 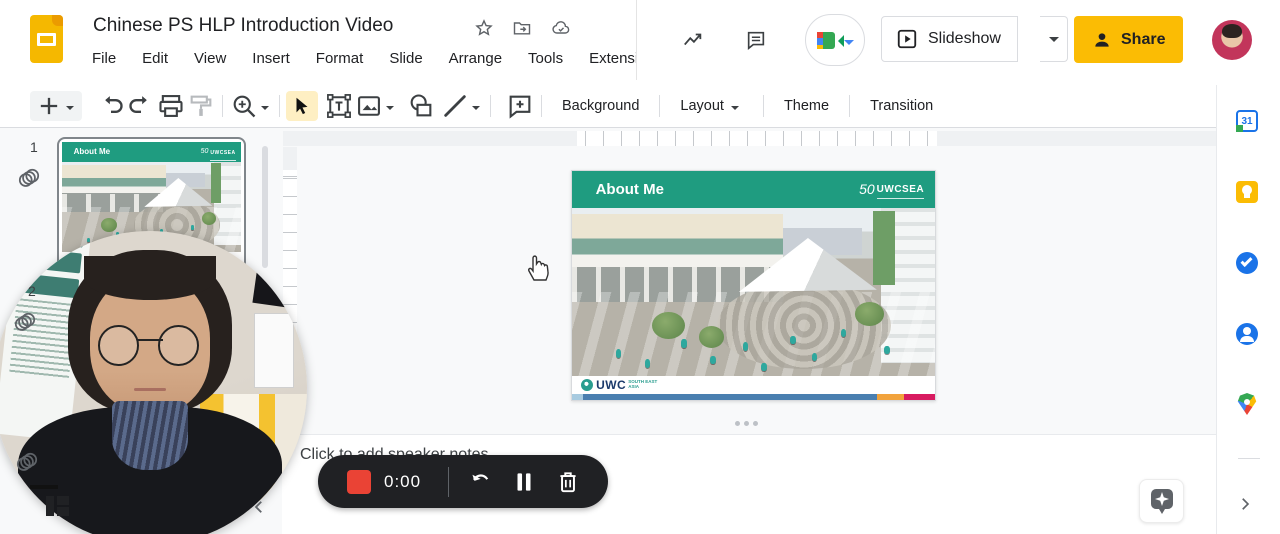 What do you see at coordinates (449, 481) in the screenshot?
I see `recorder-divider` at bounding box center [449, 481].